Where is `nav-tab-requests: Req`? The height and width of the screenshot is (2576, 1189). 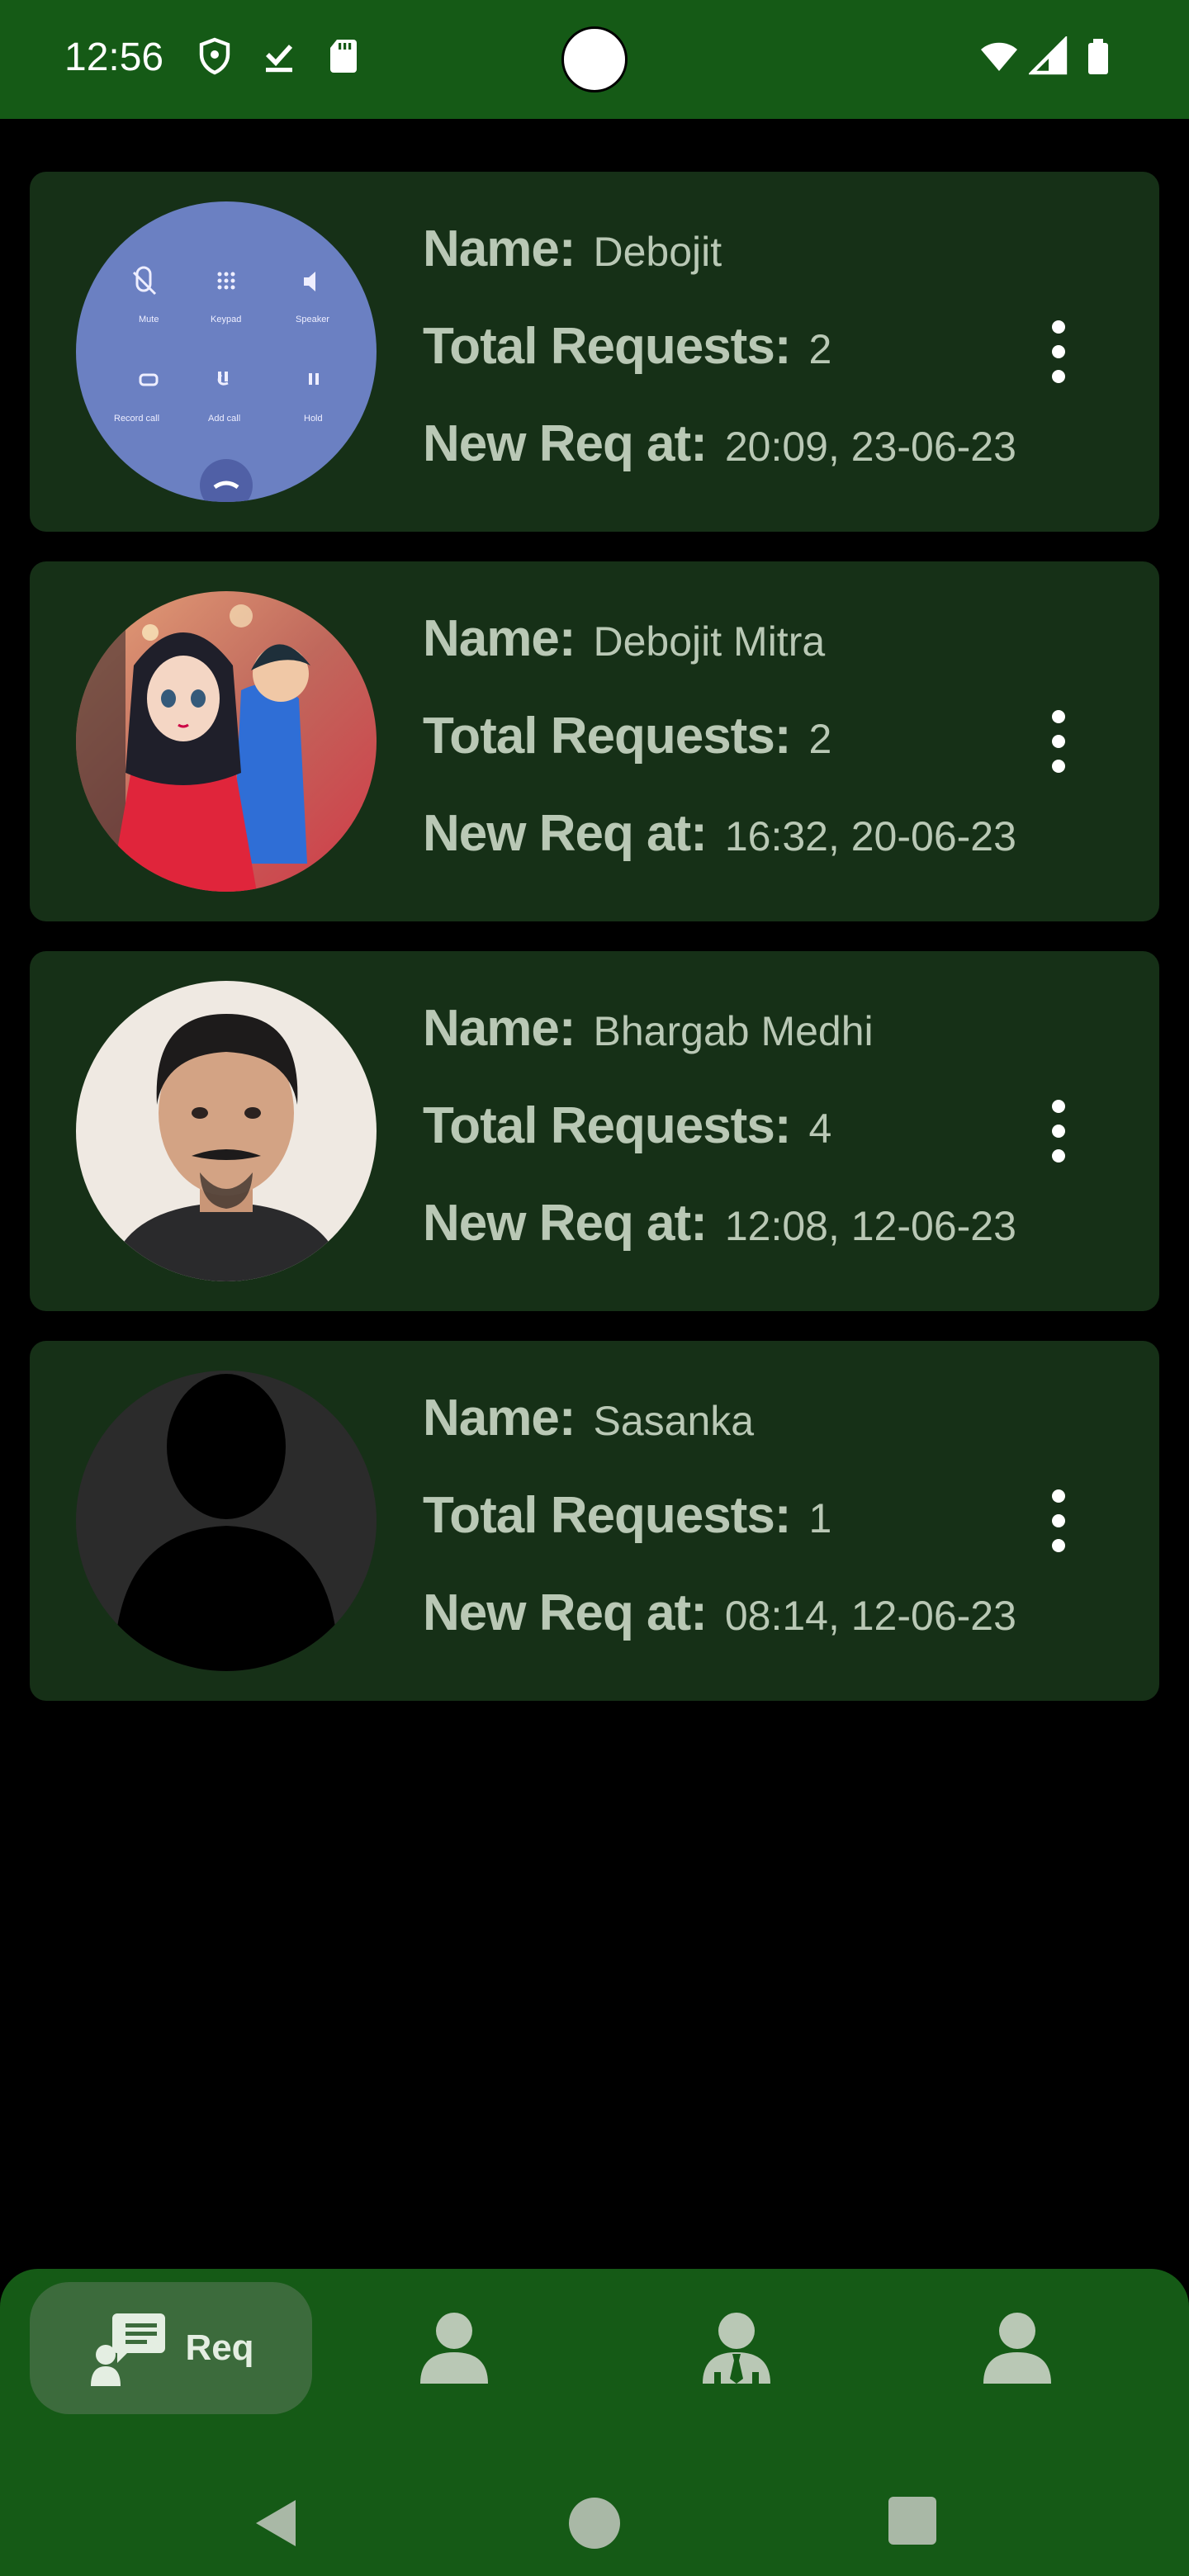
nav-tab-requests: Req is located at coordinates (171, 2348).